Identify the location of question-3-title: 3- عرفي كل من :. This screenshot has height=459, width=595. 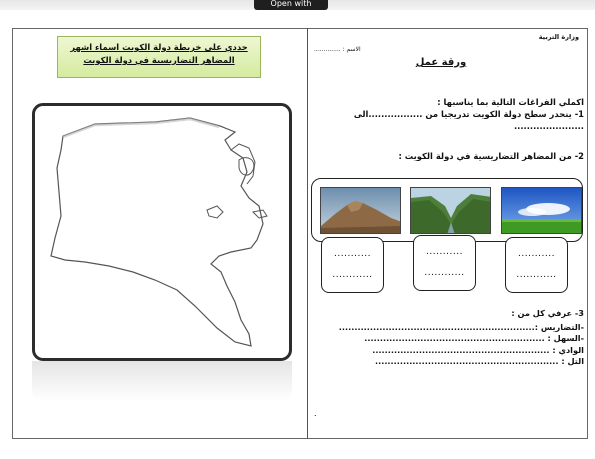
(547, 313).